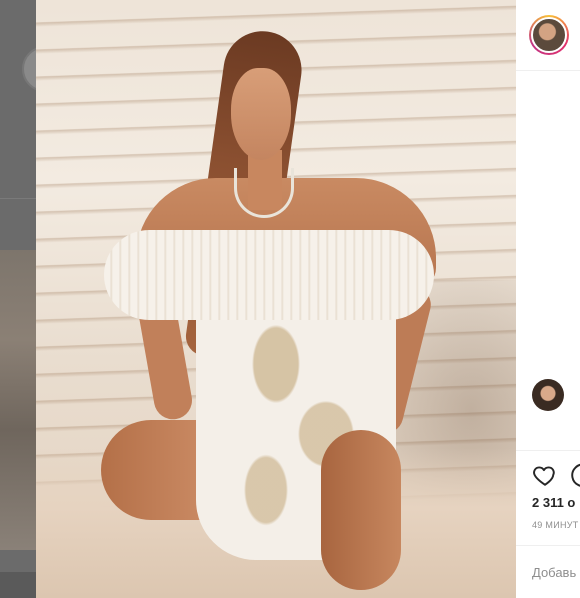 The height and width of the screenshot is (598, 580). What do you see at coordinates (261, 114) in the screenshot?
I see `photo-figure-face` at bounding box center [261, 114].